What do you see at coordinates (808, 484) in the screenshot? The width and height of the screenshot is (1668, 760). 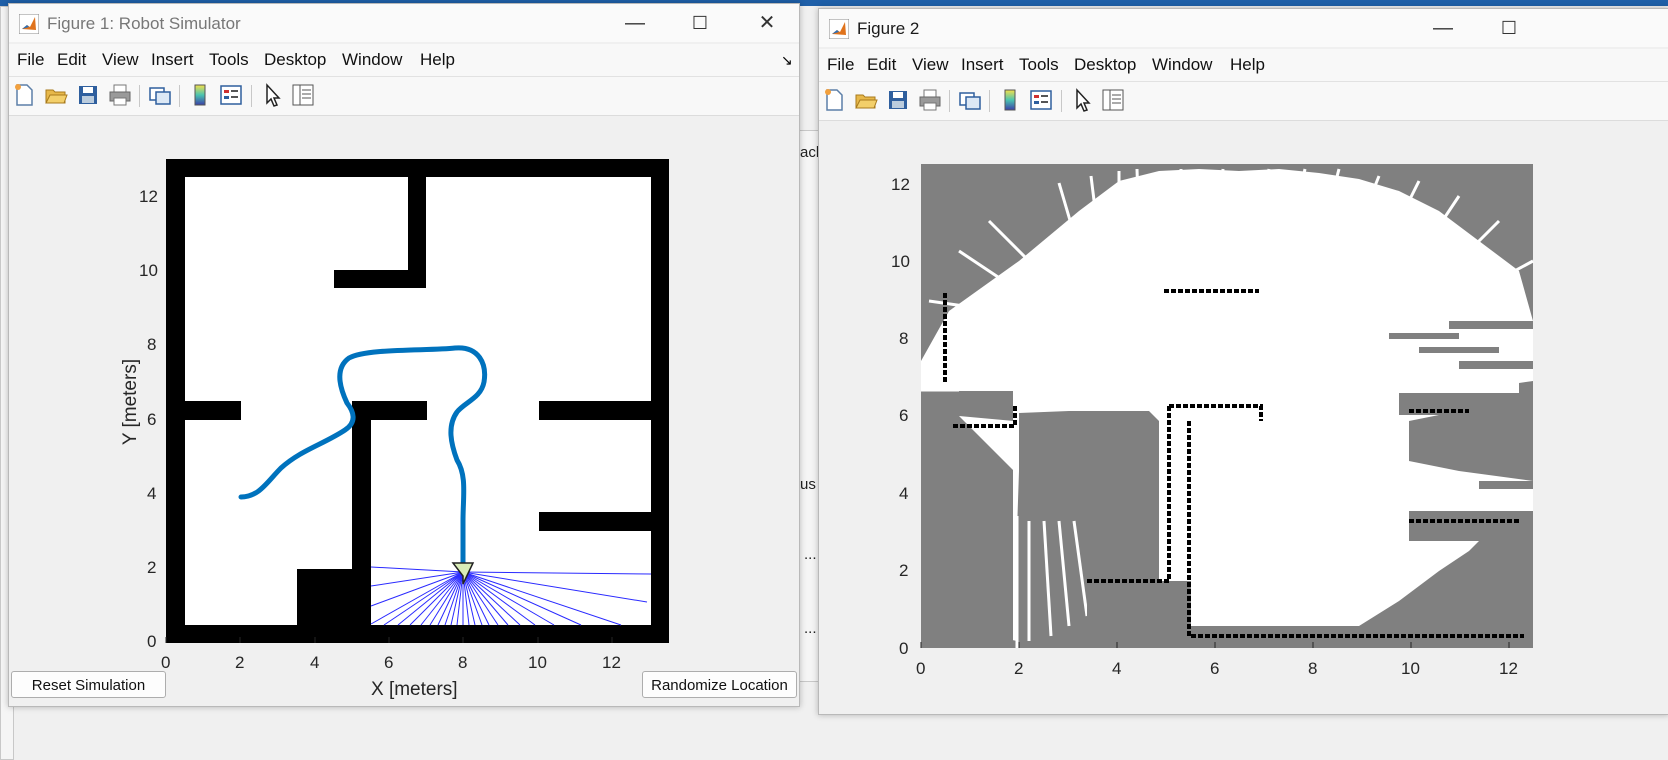 I see `background-status-text: us` at bounding box center [808, 484].